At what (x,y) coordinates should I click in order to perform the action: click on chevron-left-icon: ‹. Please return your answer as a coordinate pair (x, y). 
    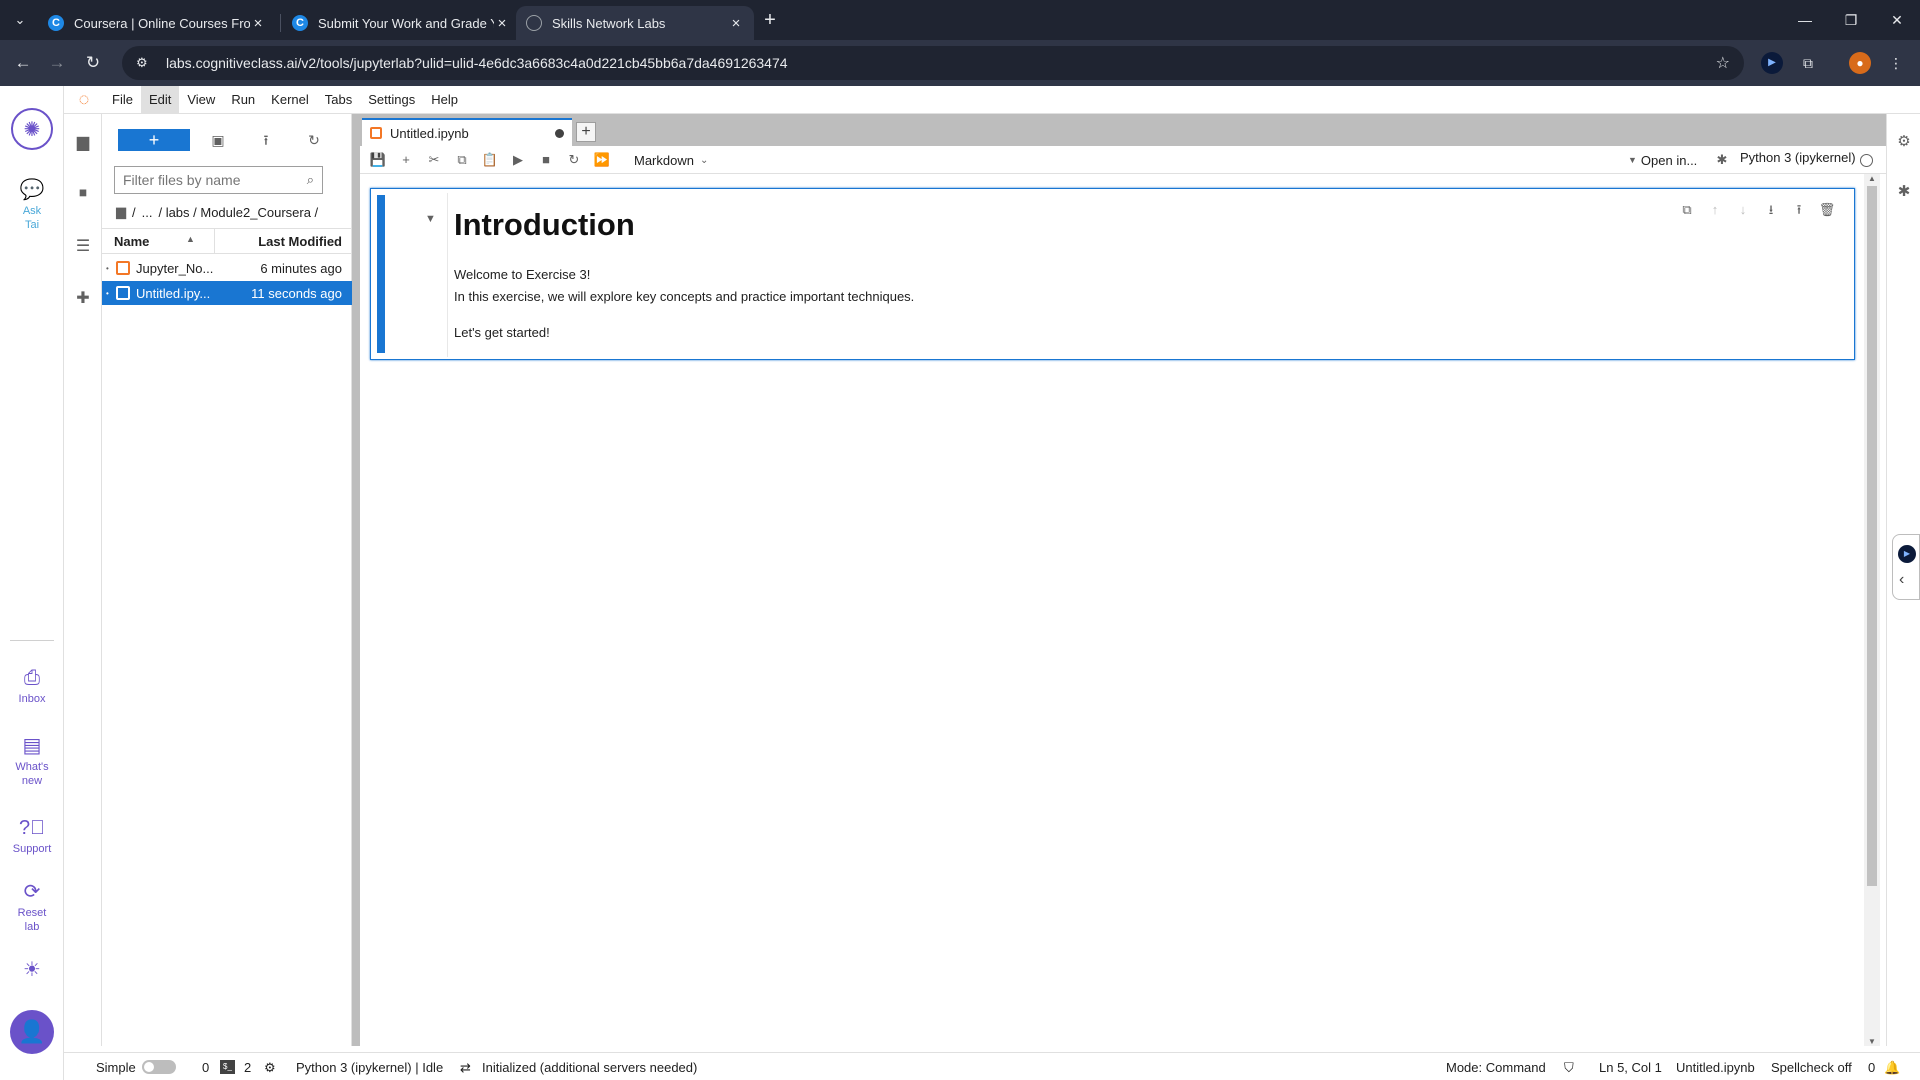
    Looking at the image, I should click on (1901, 580).